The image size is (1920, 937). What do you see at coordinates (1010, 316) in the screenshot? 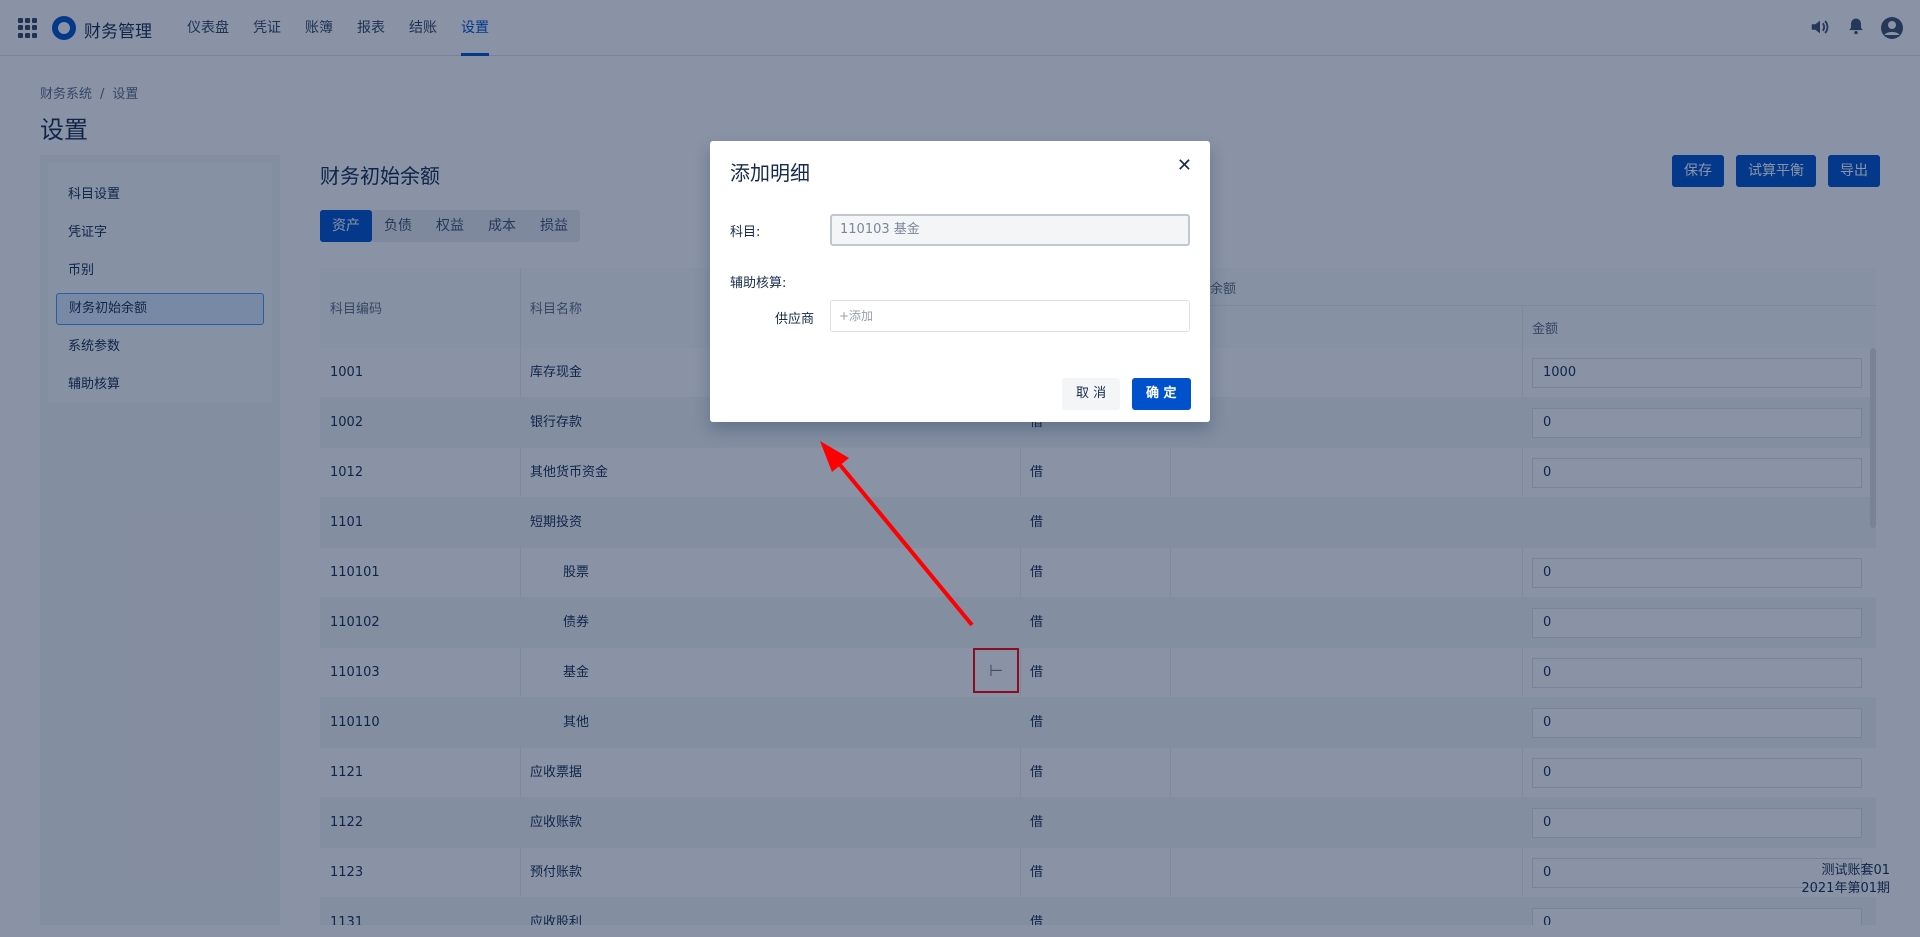
I see `supplier-add-input: +添加` at bounding box center [1010, 316].